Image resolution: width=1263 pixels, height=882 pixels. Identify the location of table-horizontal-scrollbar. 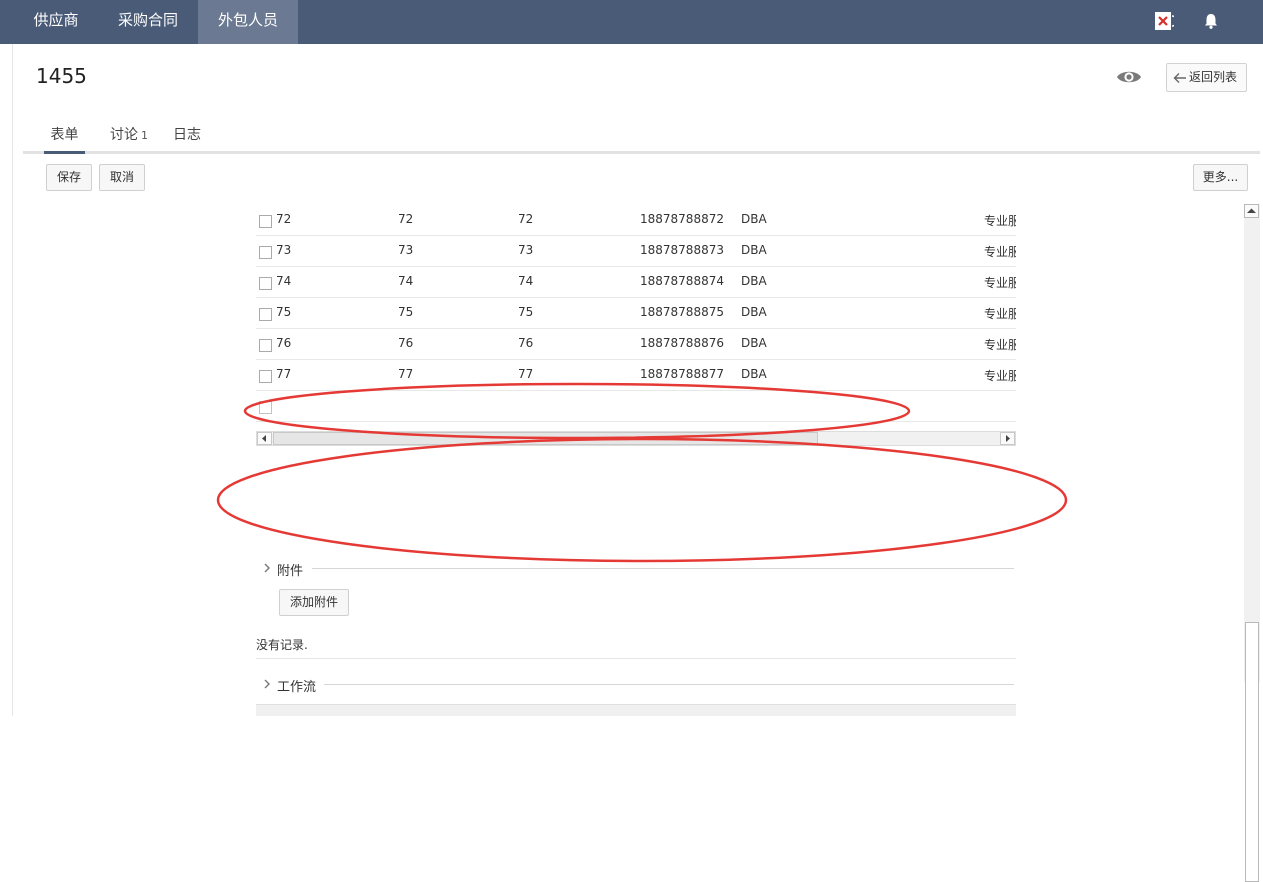
(636, 438).